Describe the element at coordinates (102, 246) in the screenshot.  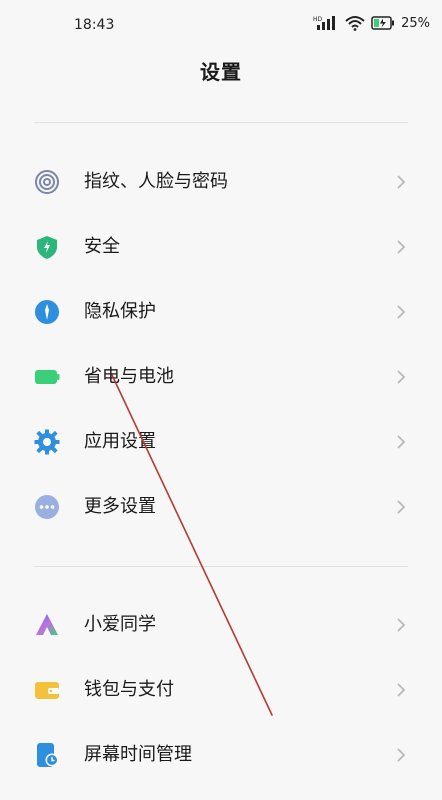
I see `settings-item-label: 安全` at that location.